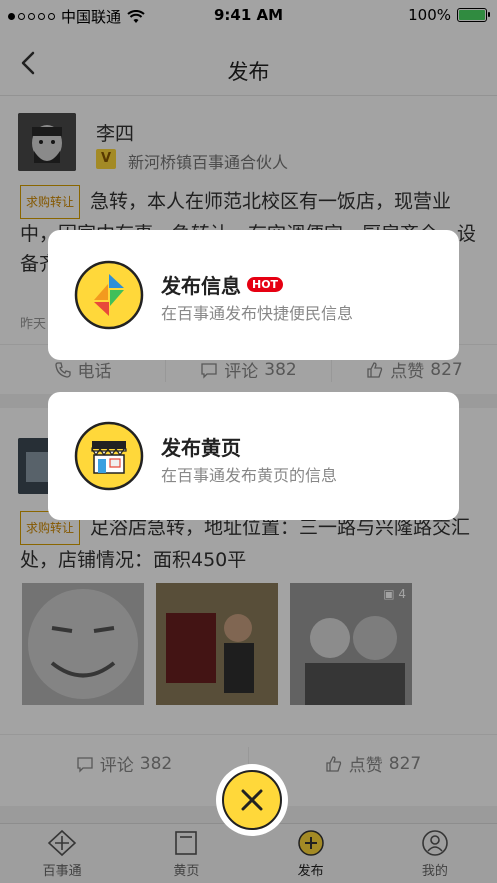  What do you see at coordinates (249, 475) in the screenshot?
I see `publish-yellow-pages-desc: 在百事通发布黄页的信息` at bounding box center [249, 475].